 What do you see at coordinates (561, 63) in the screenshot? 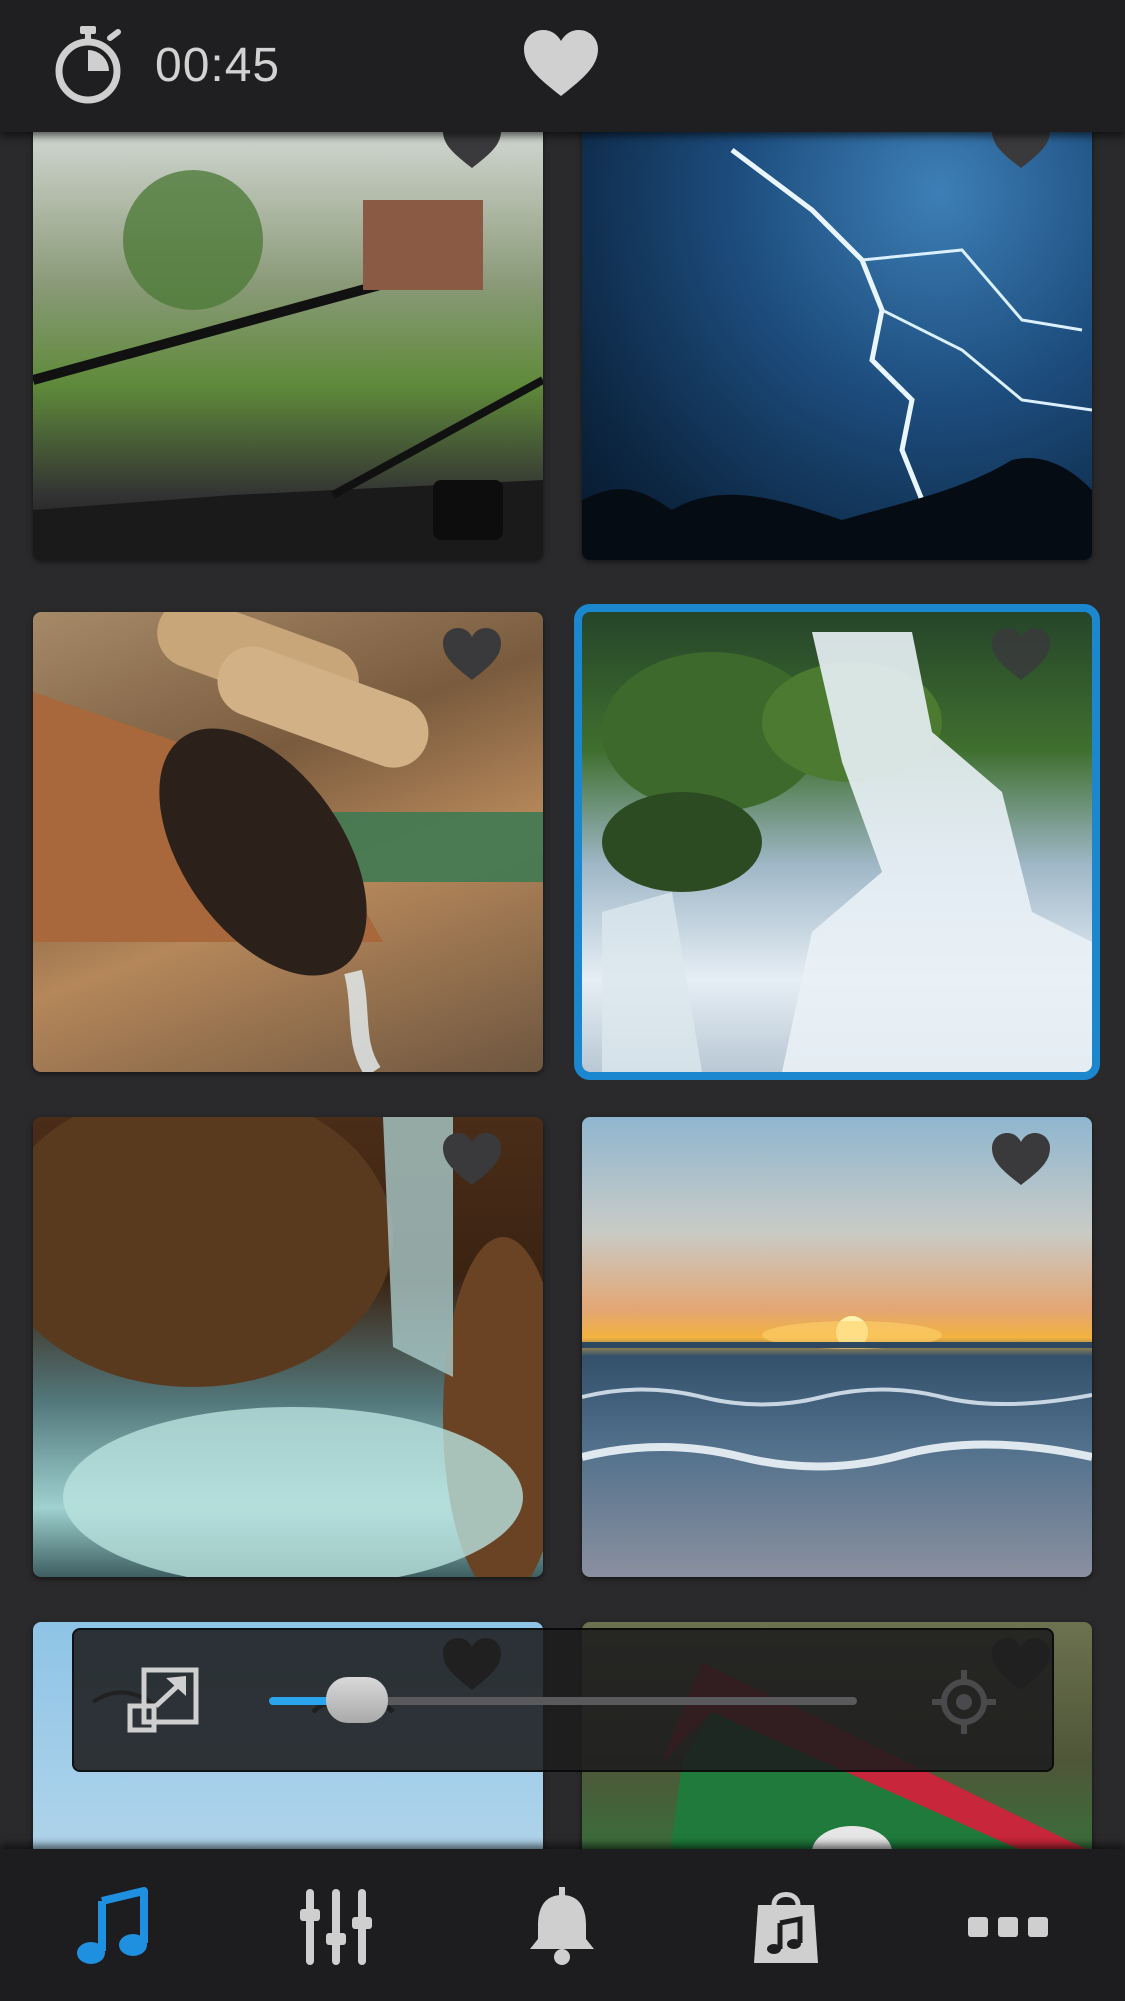
I see `favorites-heart-icon` at bounding box center [561, 63].